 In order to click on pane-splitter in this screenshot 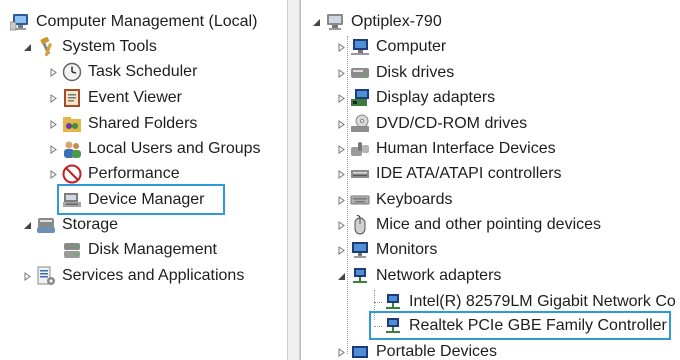, I will do `click(293, 180)`.